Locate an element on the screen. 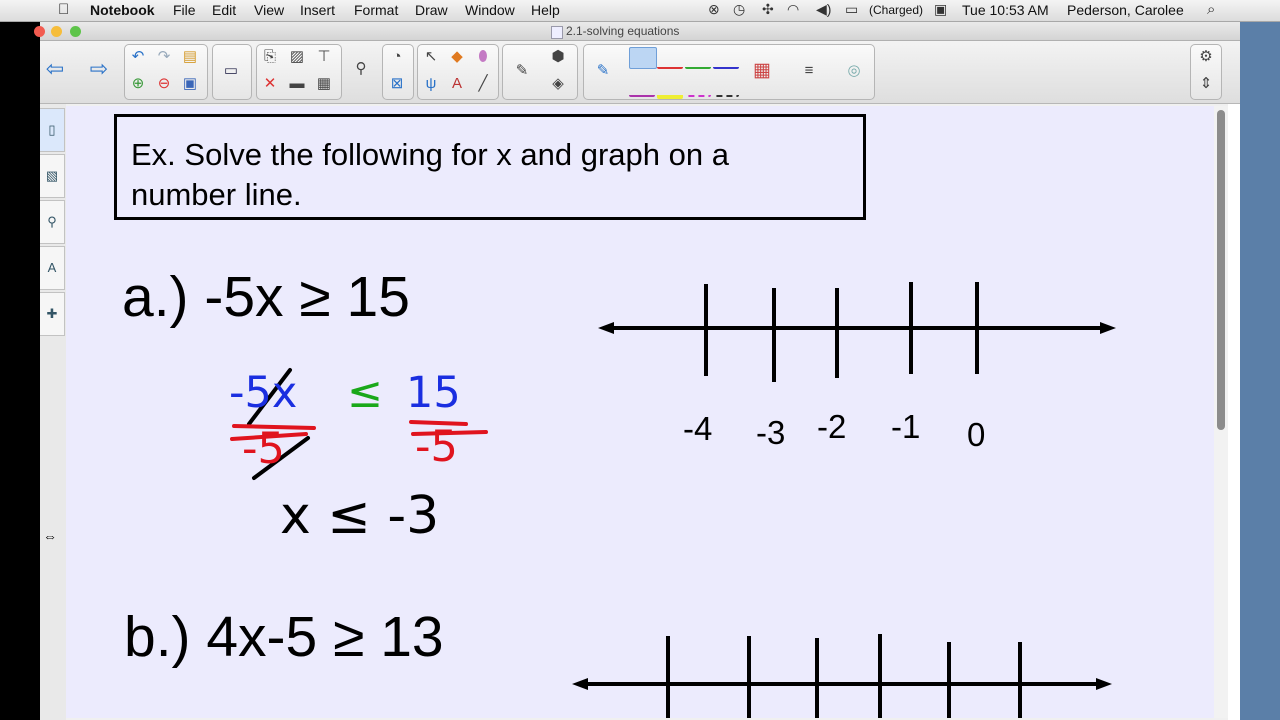  attachments-icon: ⚲ is located at coordinates (361, 69).